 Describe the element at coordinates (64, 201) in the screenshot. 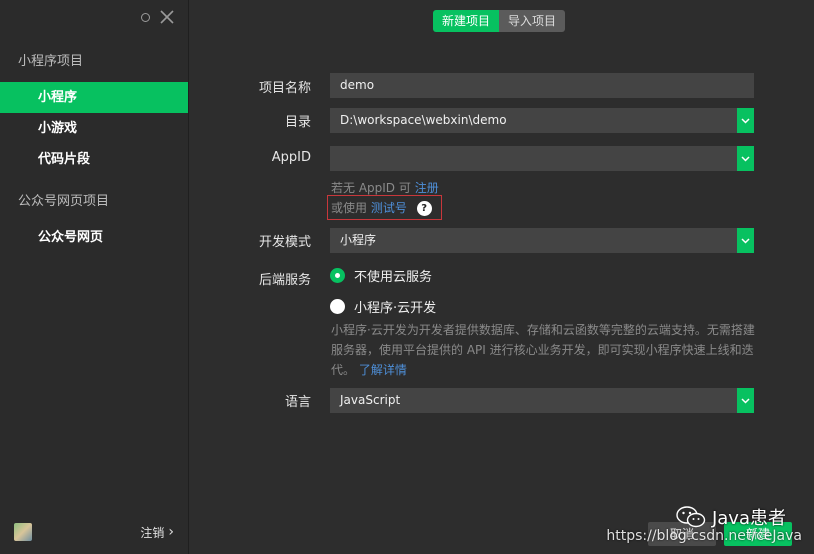

I see `group-title-official-account: 公众号网页项目` at that location.